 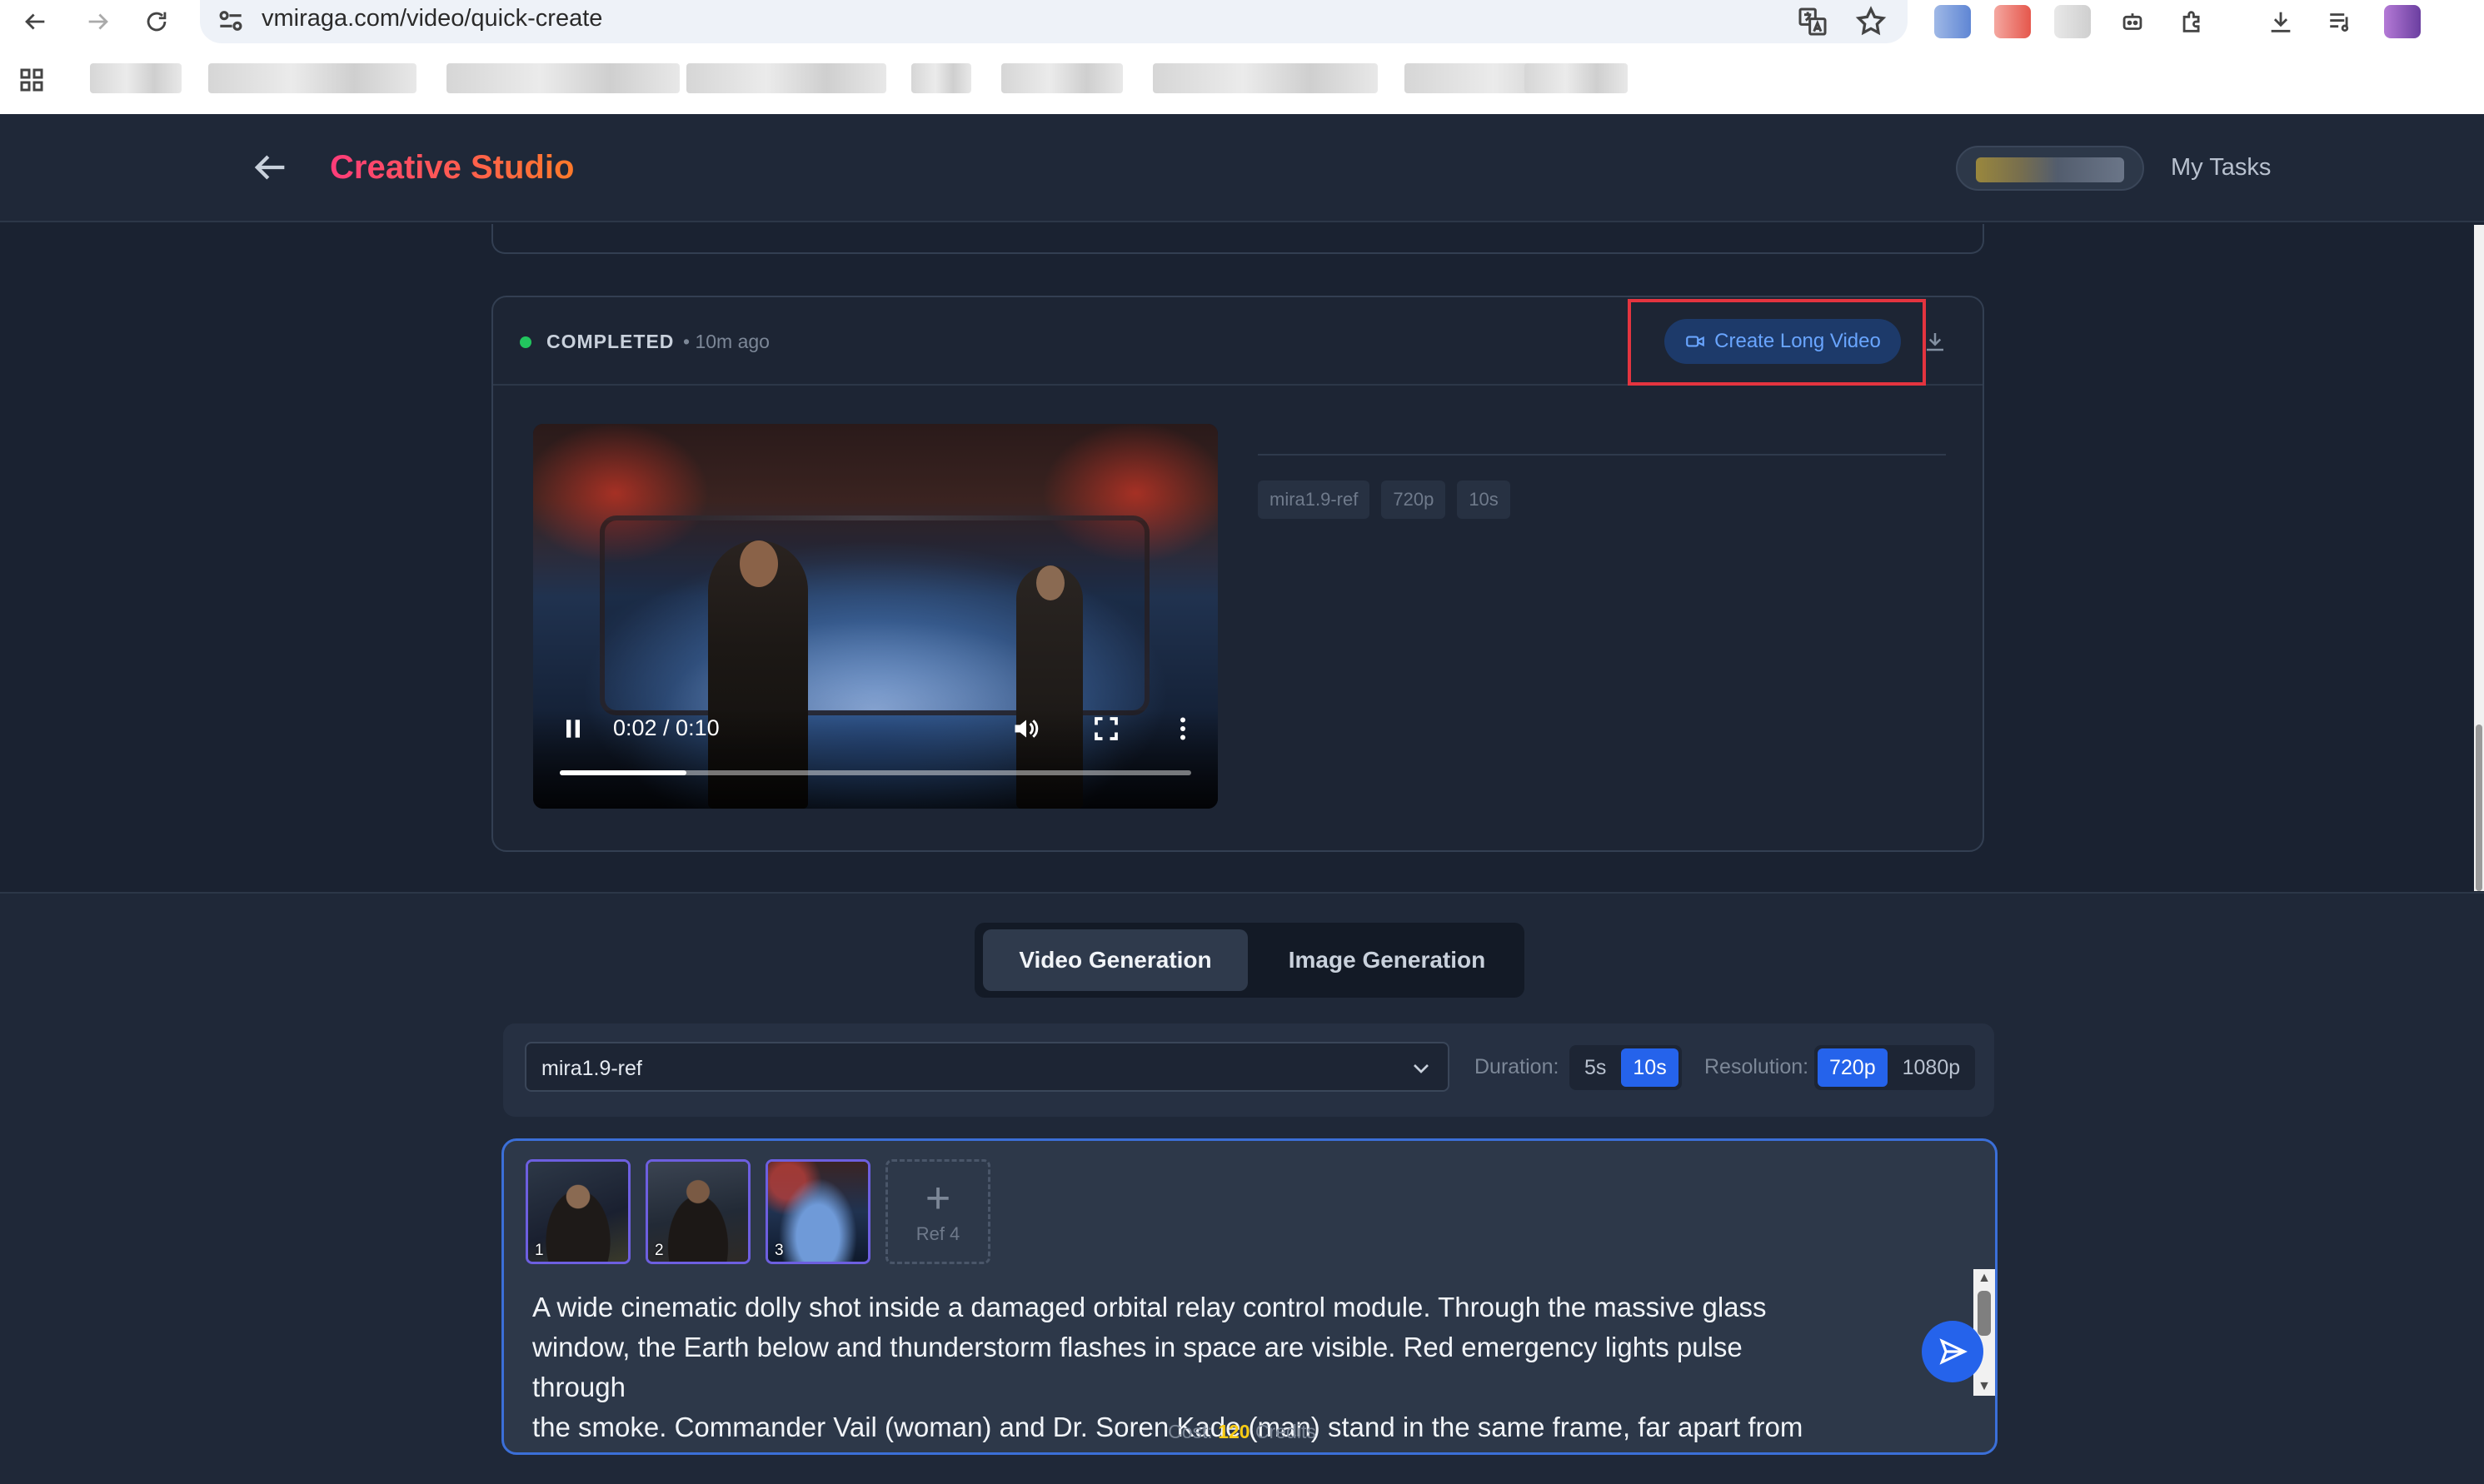 What do you see at coordinates (1756, 1066) in the screenshot?
I see `resolution-label: Resolution:` at bounding box center [1756, 1066].